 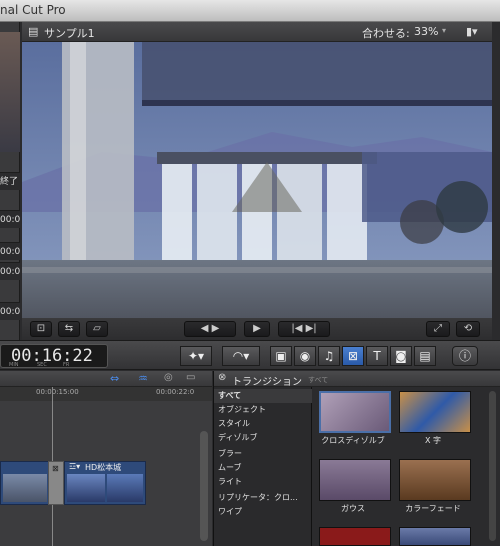 I want to click on display-options-icon: ▮▾, so click(x=472, y=31).